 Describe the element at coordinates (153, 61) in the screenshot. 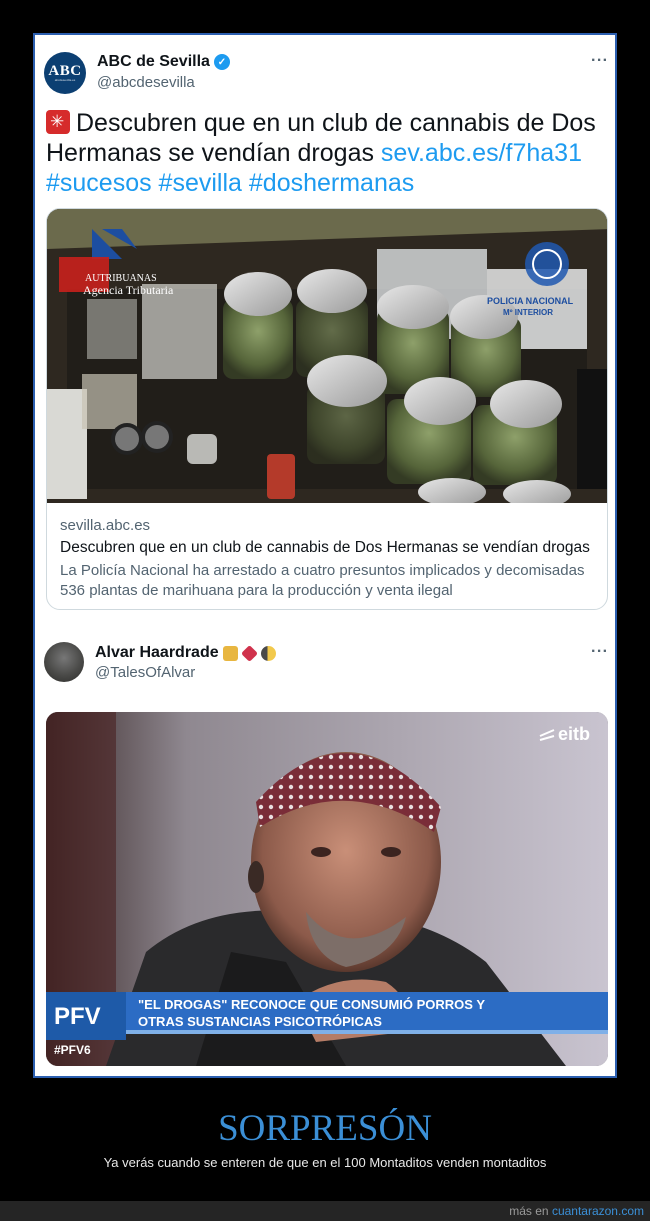

I see `tweet1-author-name-text: ABC de Sevilla` at that location.